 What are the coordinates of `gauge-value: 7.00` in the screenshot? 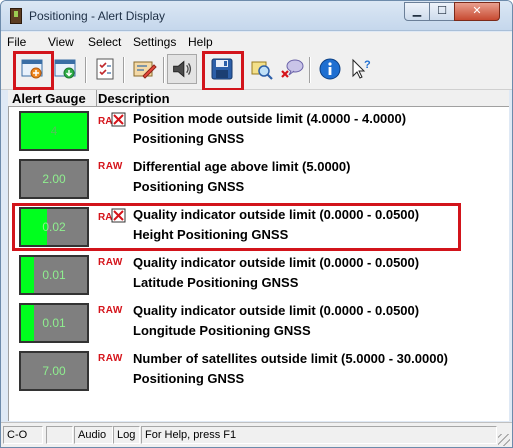 It's located at (54, 371).